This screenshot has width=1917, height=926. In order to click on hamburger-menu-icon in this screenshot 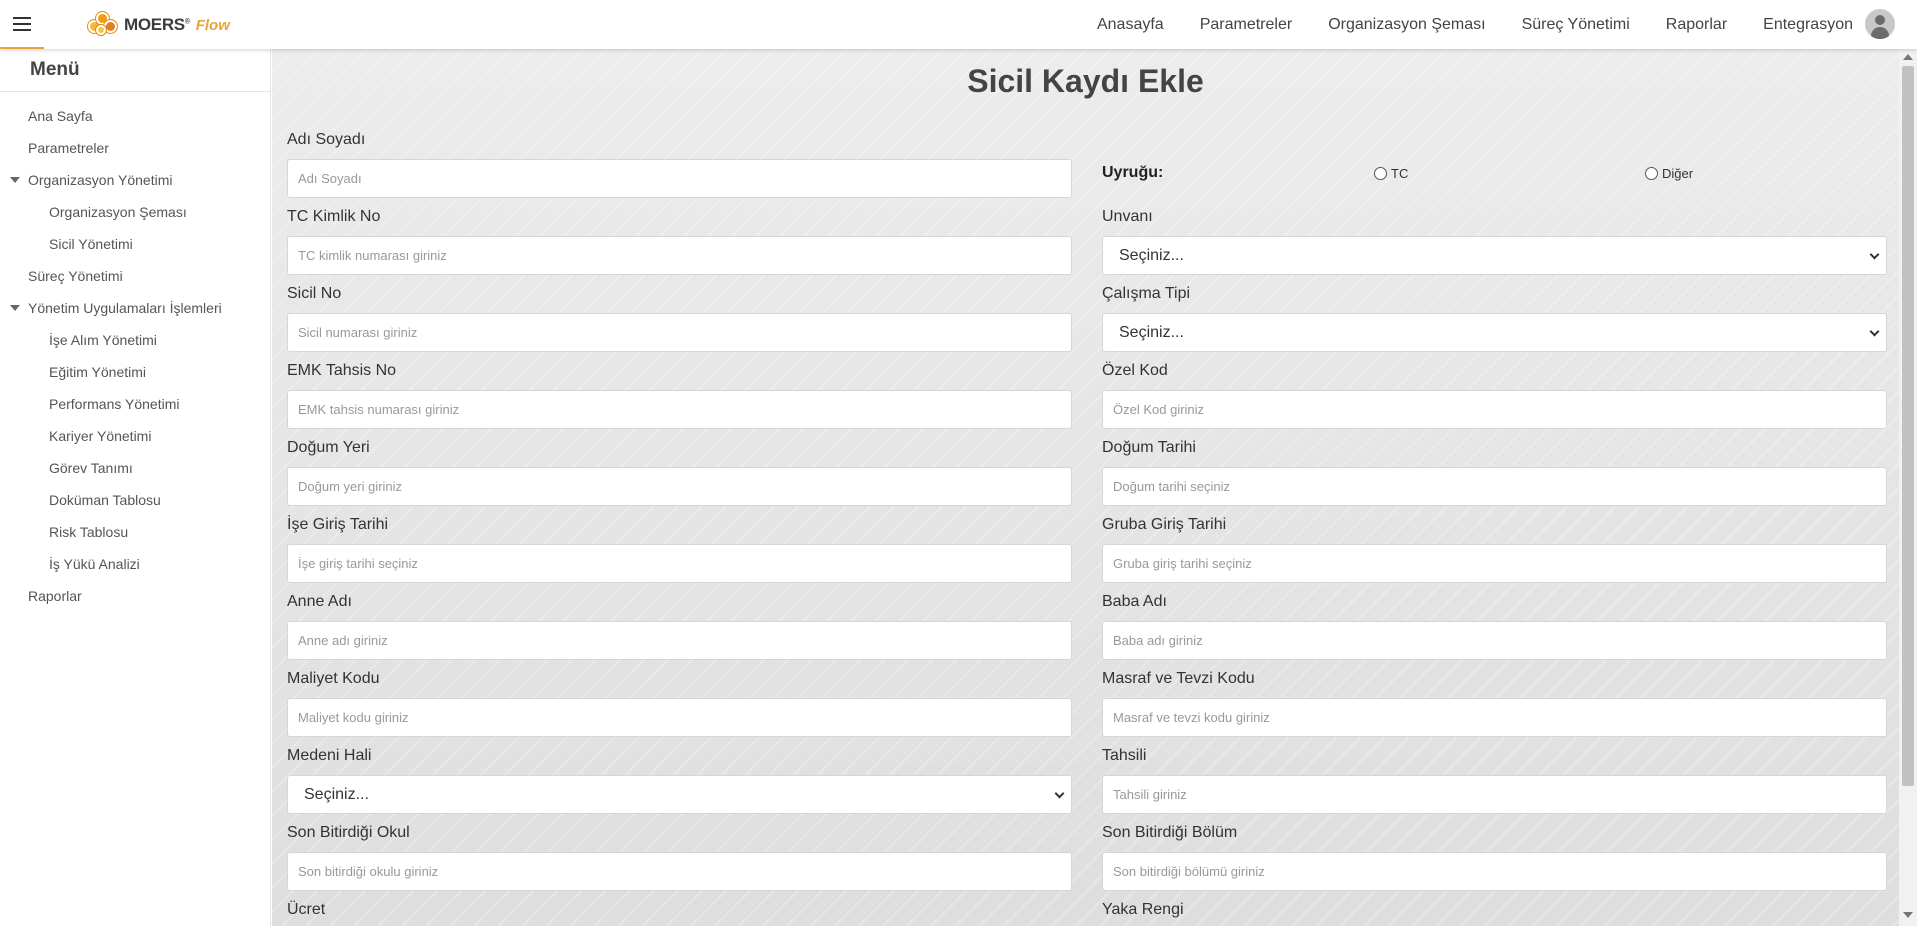, I will do `click(22, 24)`.